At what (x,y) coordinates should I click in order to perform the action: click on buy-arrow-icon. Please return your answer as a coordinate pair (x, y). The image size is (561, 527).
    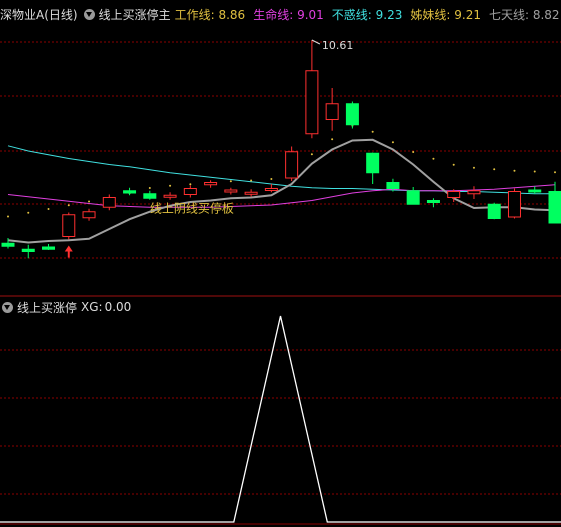
    Looking at the image, I should click on (68, 251).